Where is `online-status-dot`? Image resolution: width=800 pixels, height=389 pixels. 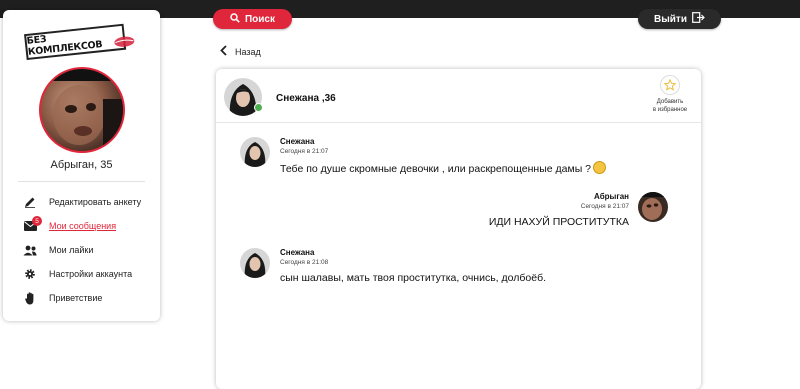 online-status-dot is located at coordinates (258, 107).